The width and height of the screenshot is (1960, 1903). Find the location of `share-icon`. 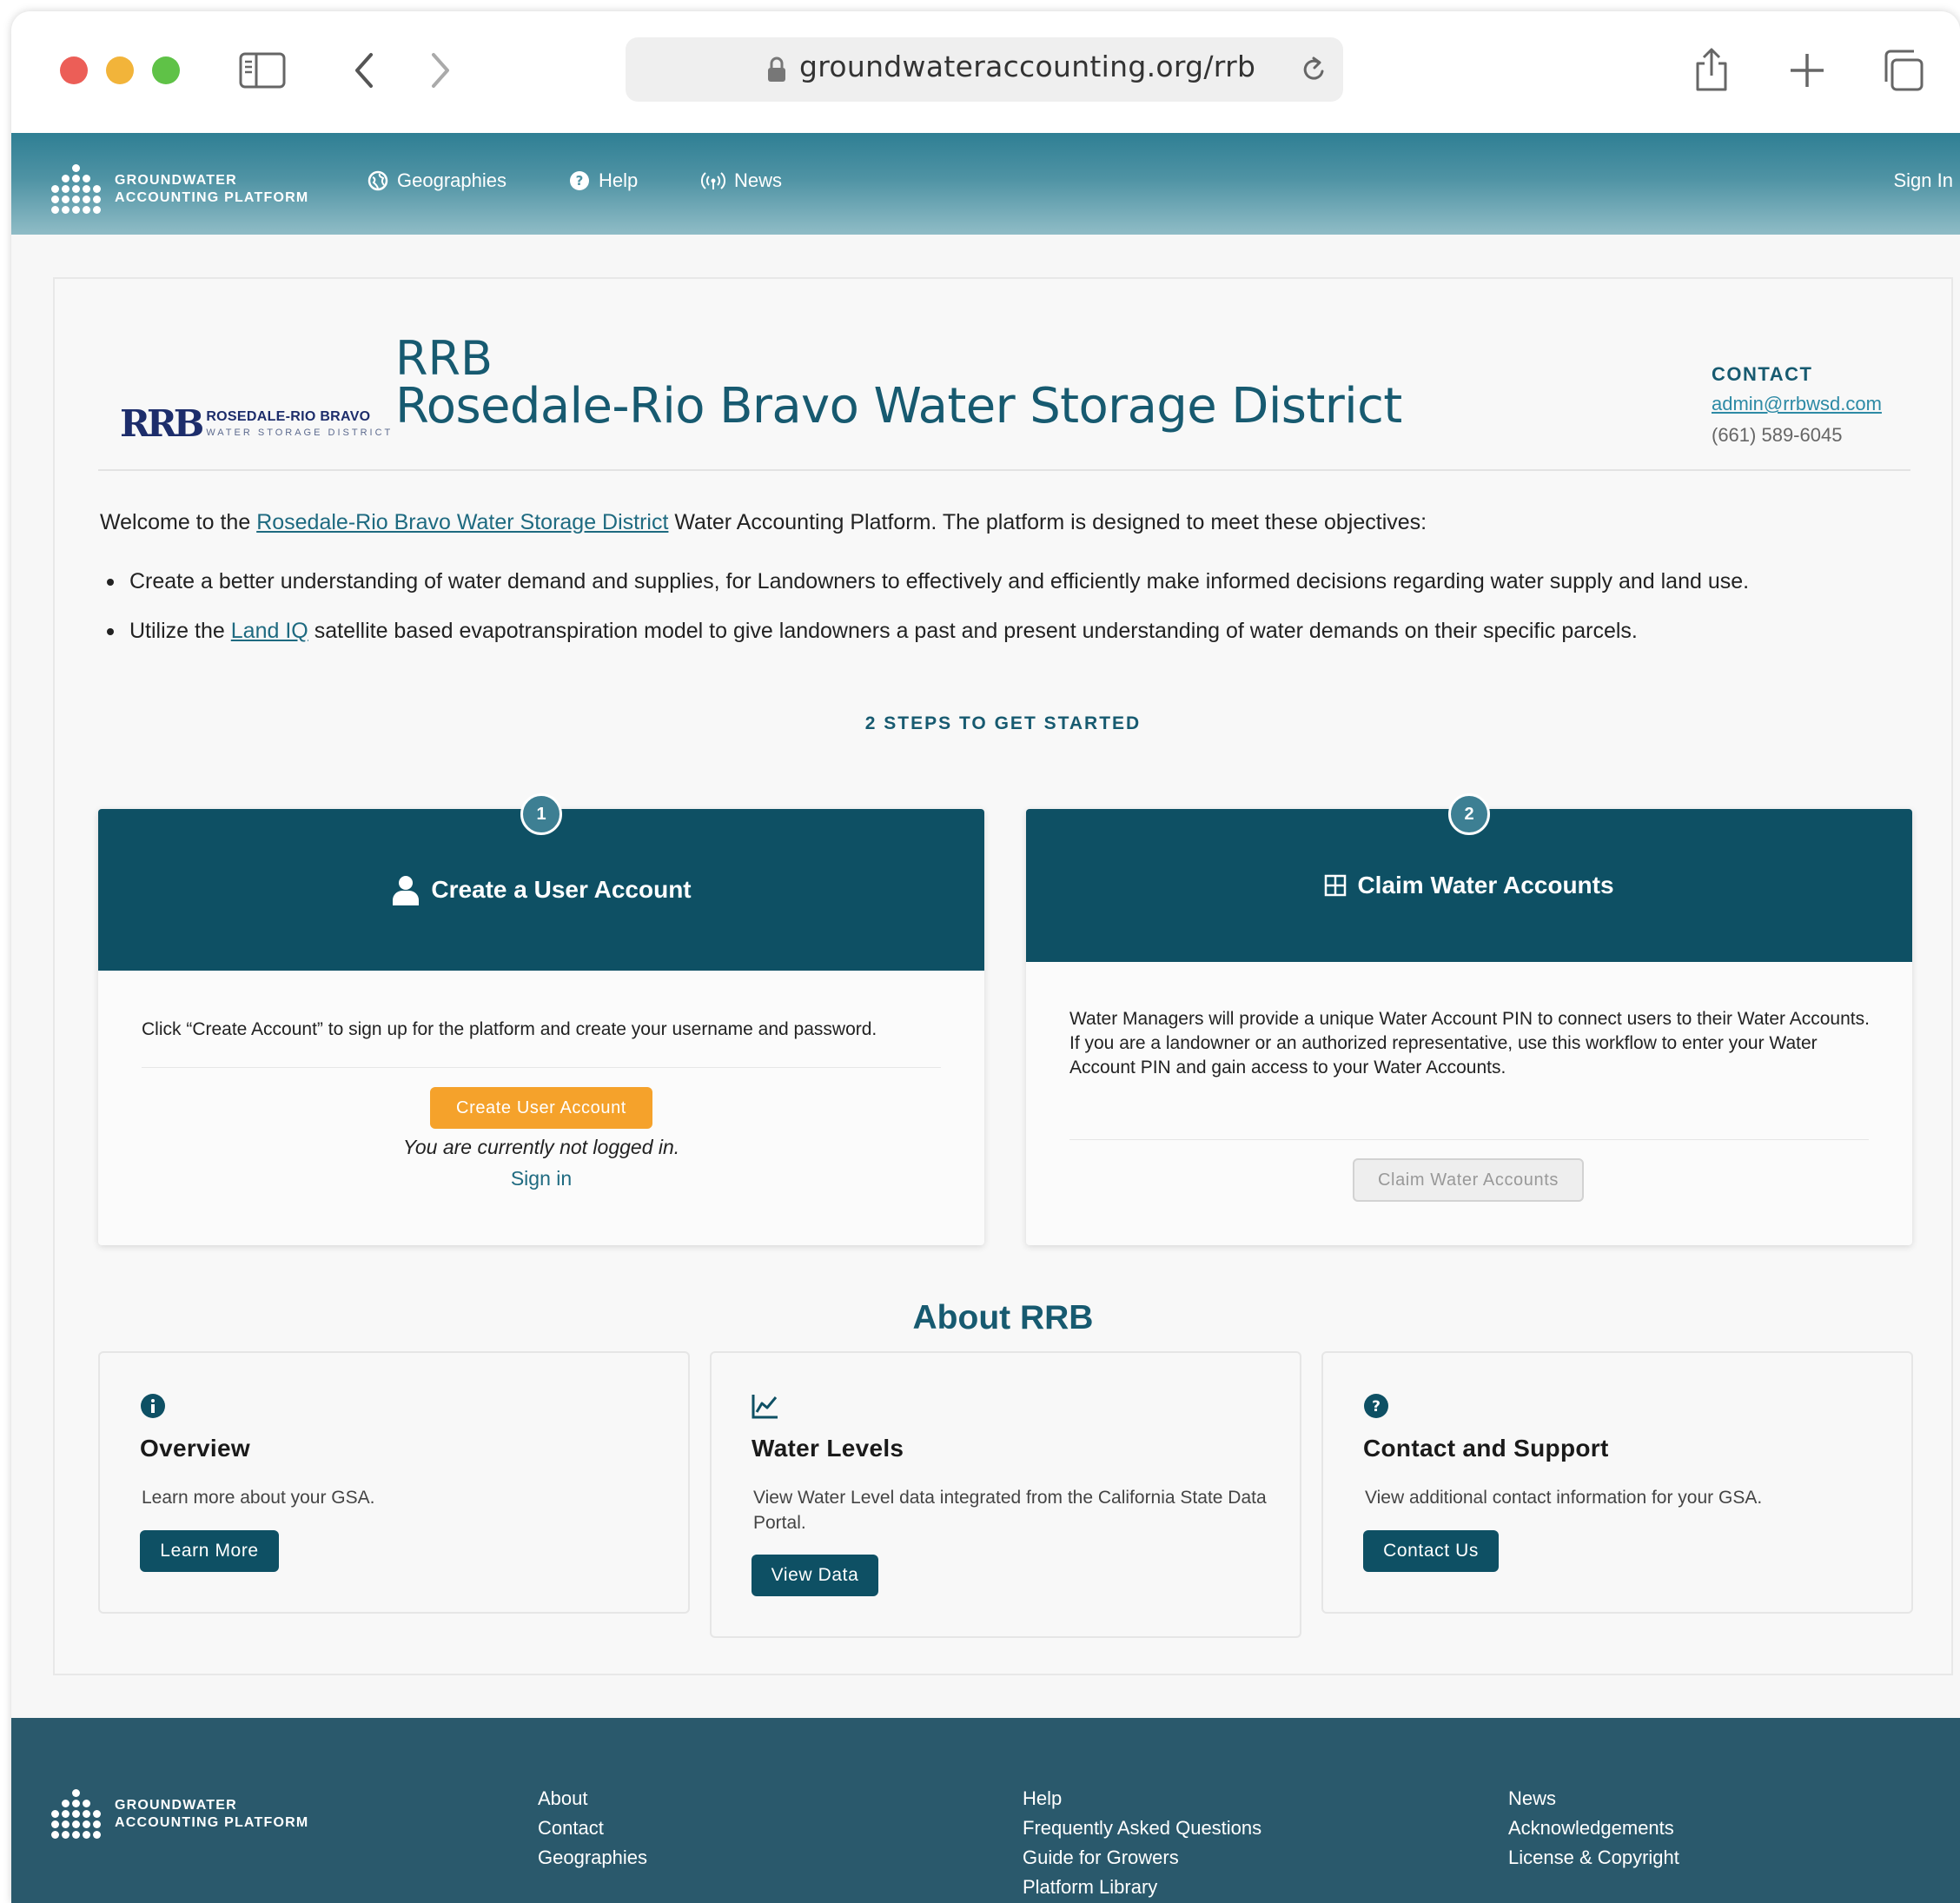

share-icon is located at coordinates (1711, 69).